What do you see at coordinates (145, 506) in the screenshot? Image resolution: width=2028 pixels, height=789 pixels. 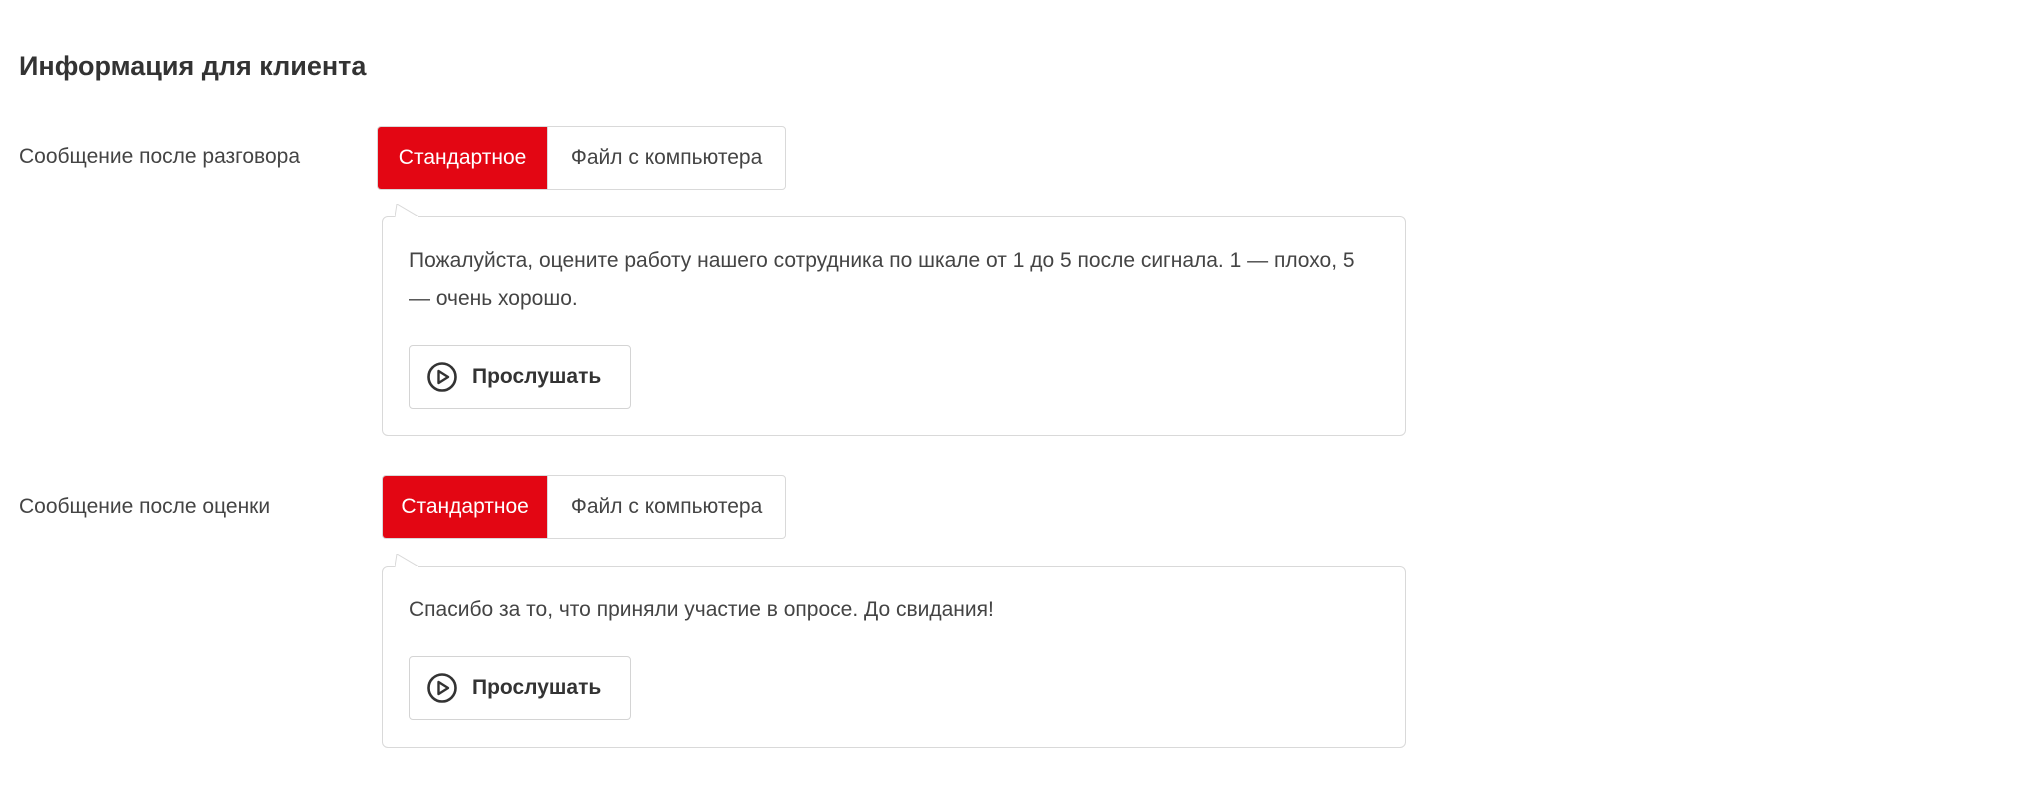 I see `row-label-after-rating: Сообщение после оценки` at bounding box center [145, 506].